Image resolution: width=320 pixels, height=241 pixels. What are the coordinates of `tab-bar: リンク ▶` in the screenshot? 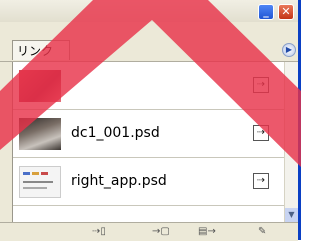 It's located at (149, 51).